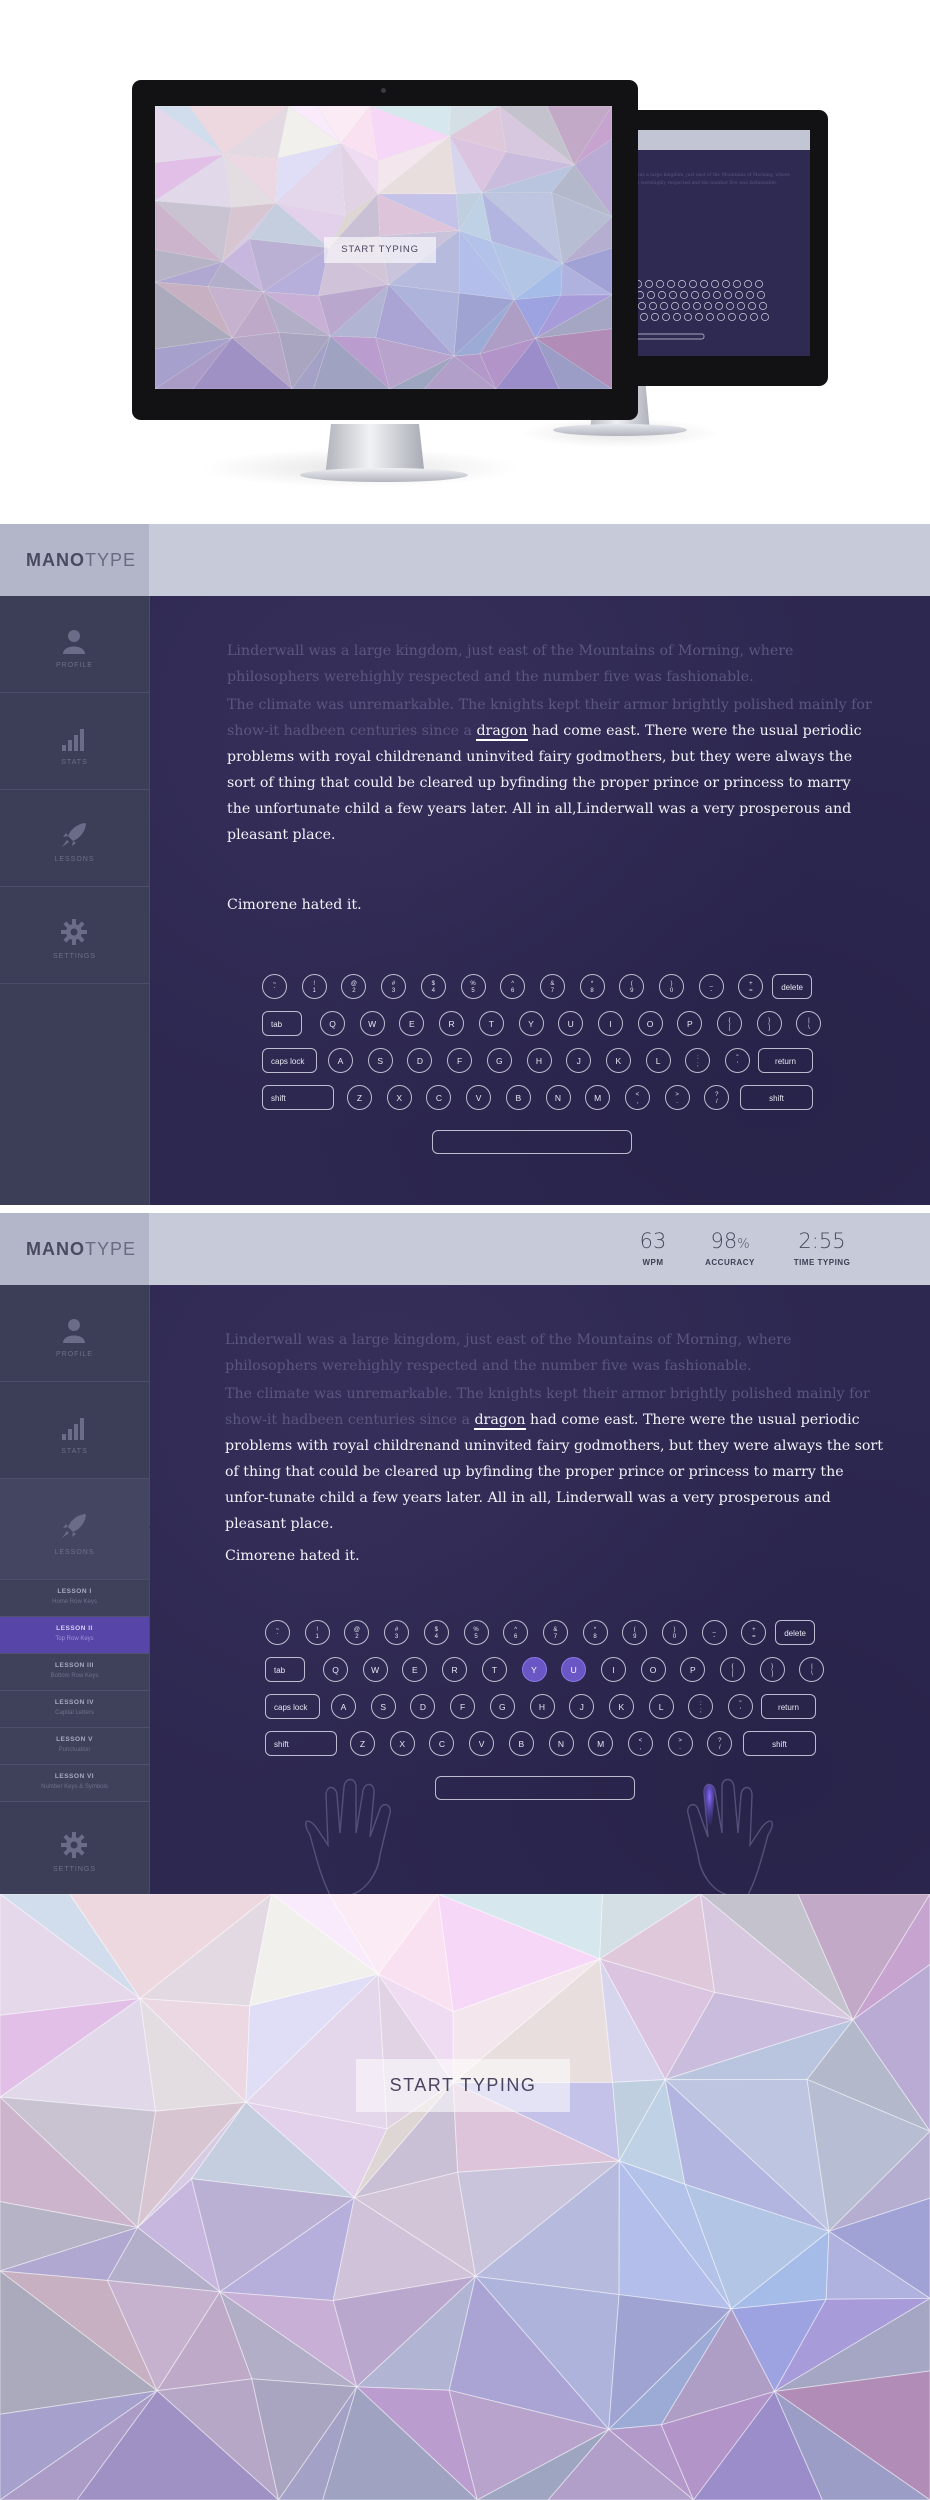 The height and width of the screenshot is (2500, 930). I want to click on key-symbol: | \, so click(809, 1023).